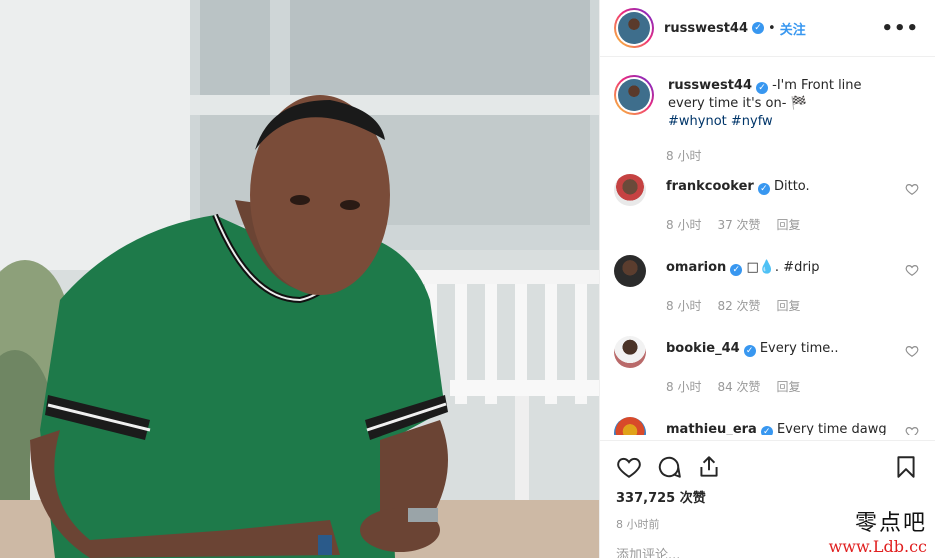 The height and width of the screenshot is (558, 935). I want to click on comment-meta: 8 小时 82 次赞 回复, so click(792, 305).